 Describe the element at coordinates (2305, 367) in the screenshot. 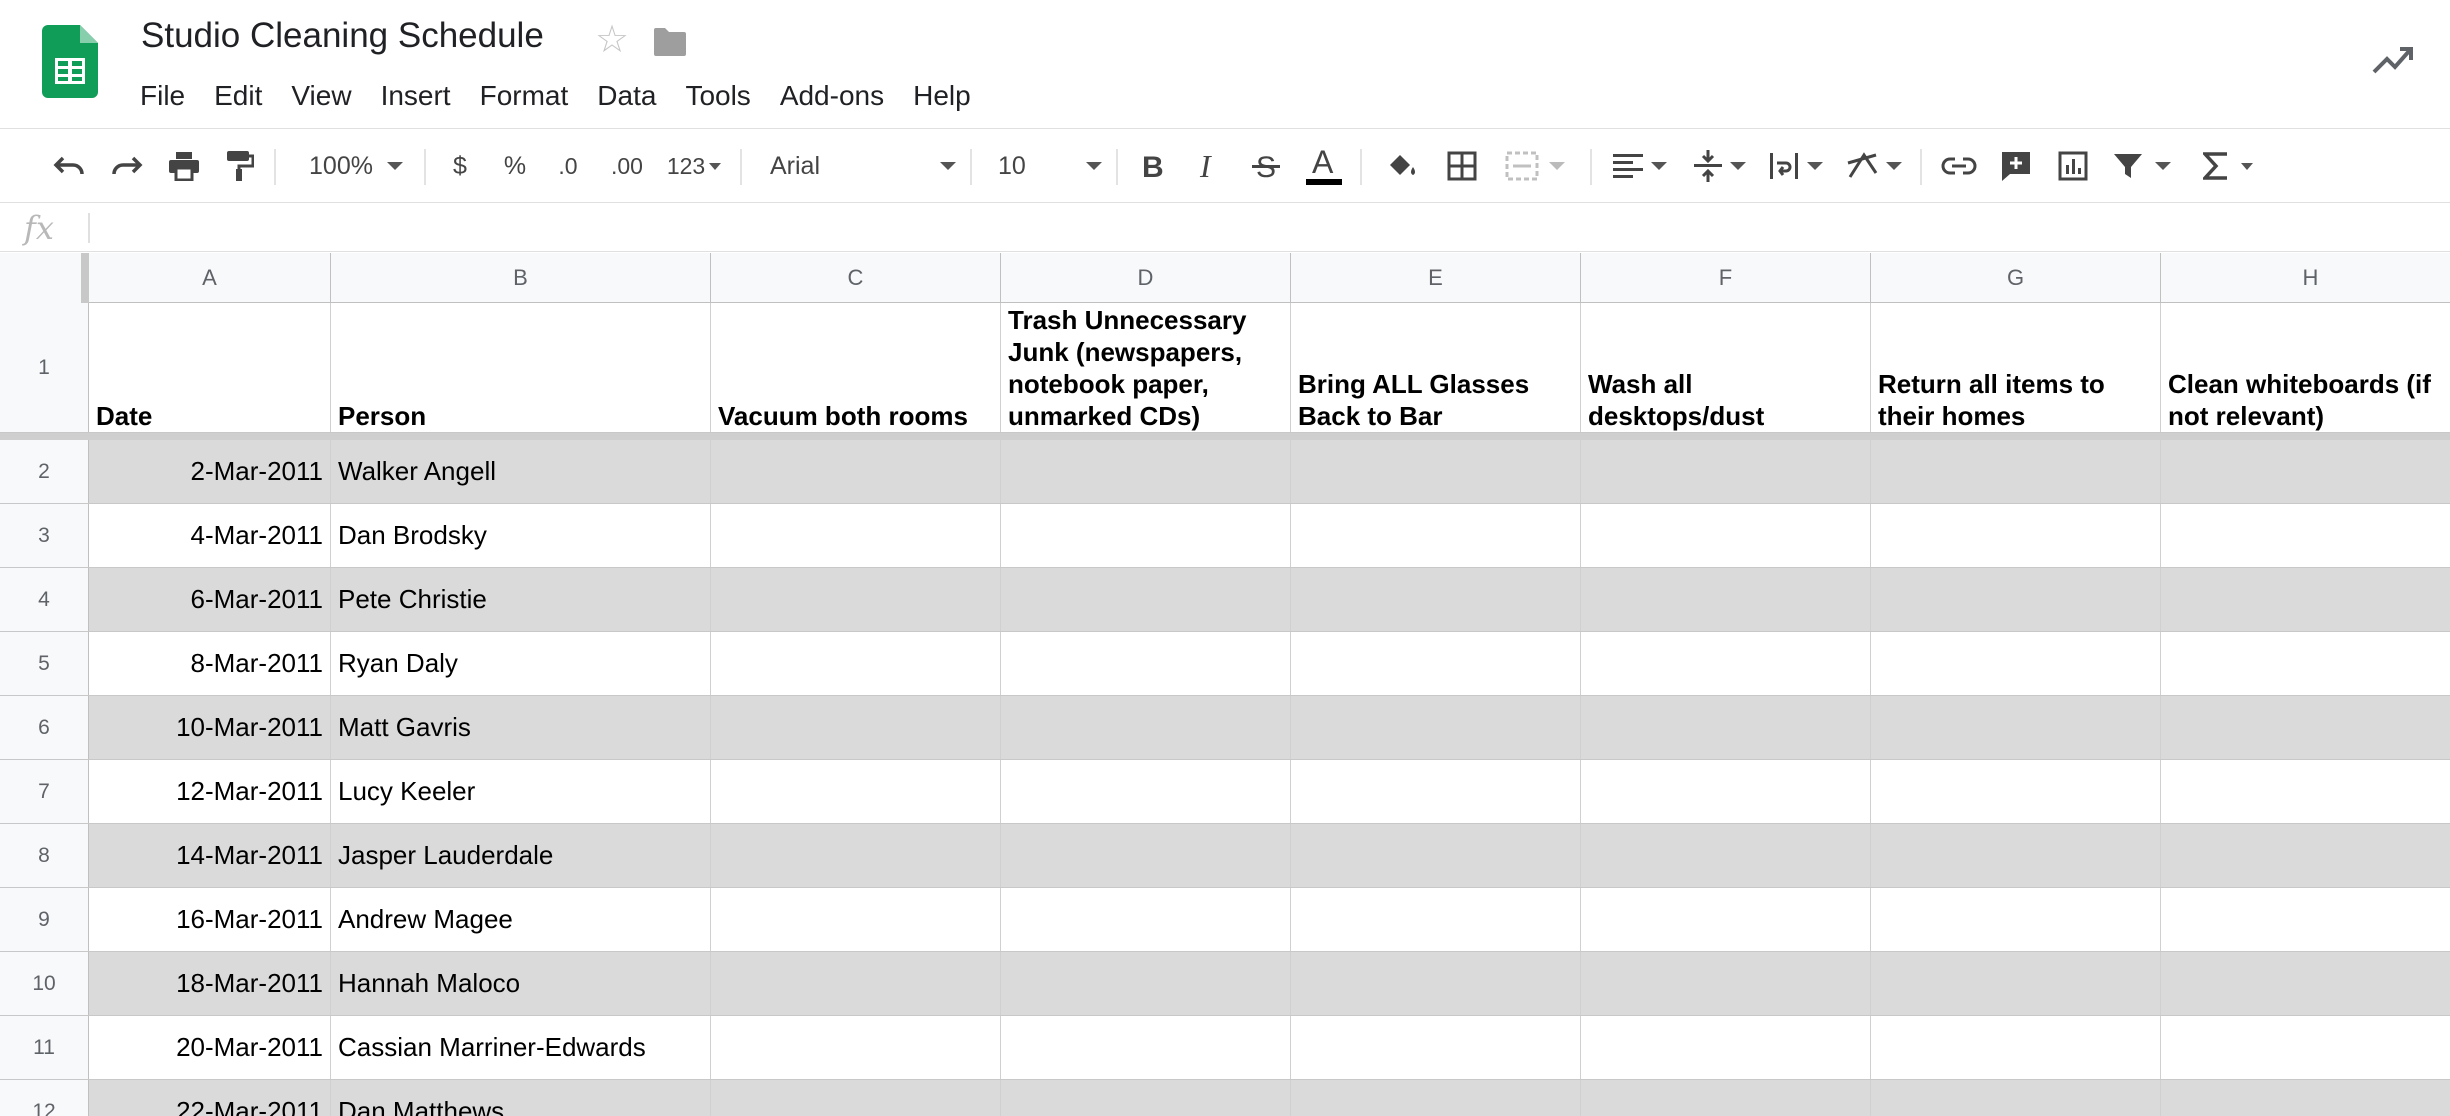

I see `header-cell-whiteboards: Clean whiteboards (if not relevant)` at that location.